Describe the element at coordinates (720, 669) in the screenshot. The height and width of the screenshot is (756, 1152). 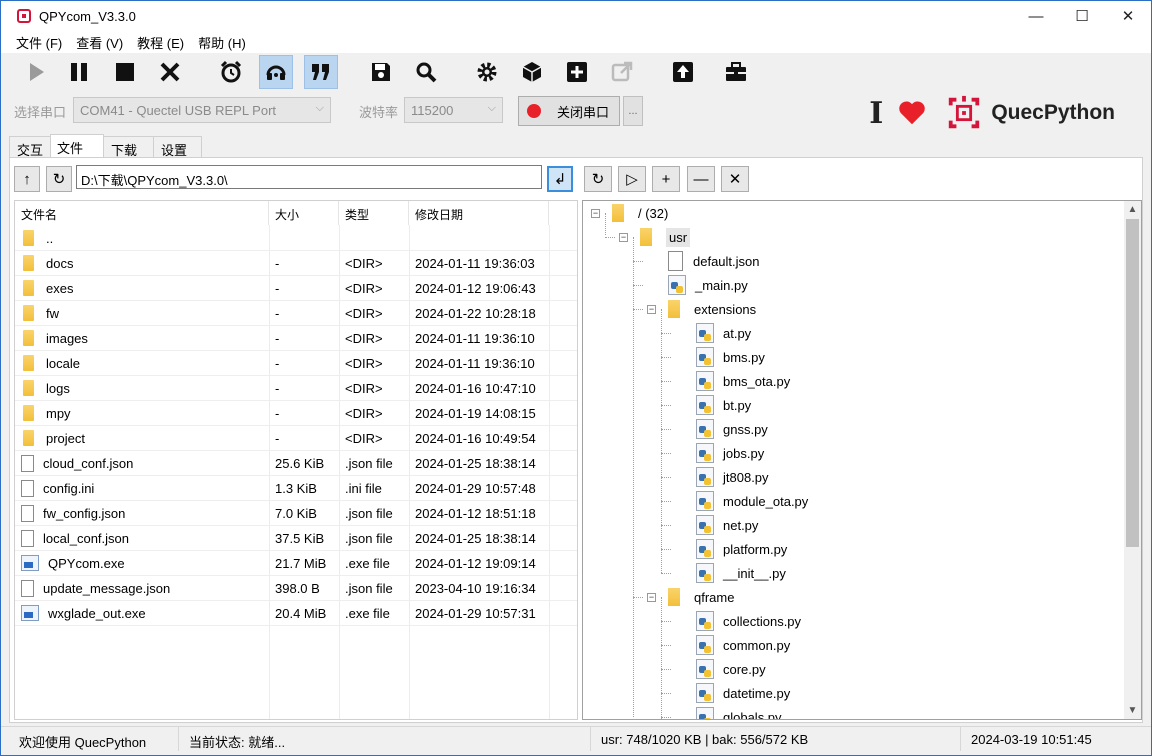
I see `tree-node: core.py` at that location.